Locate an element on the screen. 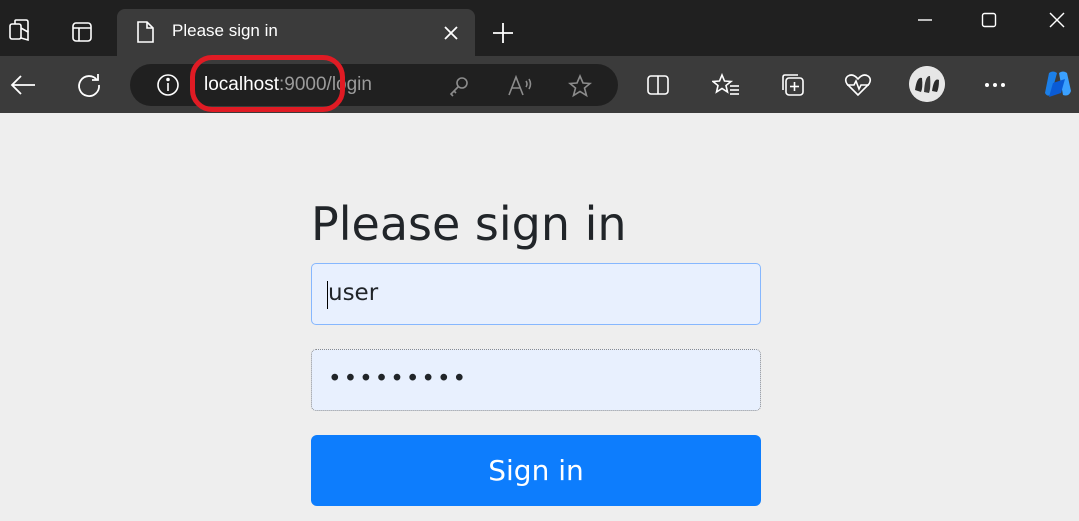 The width and height of the screenshot is (1079, 521). favorites-icon is located at coordinates (726, 85).